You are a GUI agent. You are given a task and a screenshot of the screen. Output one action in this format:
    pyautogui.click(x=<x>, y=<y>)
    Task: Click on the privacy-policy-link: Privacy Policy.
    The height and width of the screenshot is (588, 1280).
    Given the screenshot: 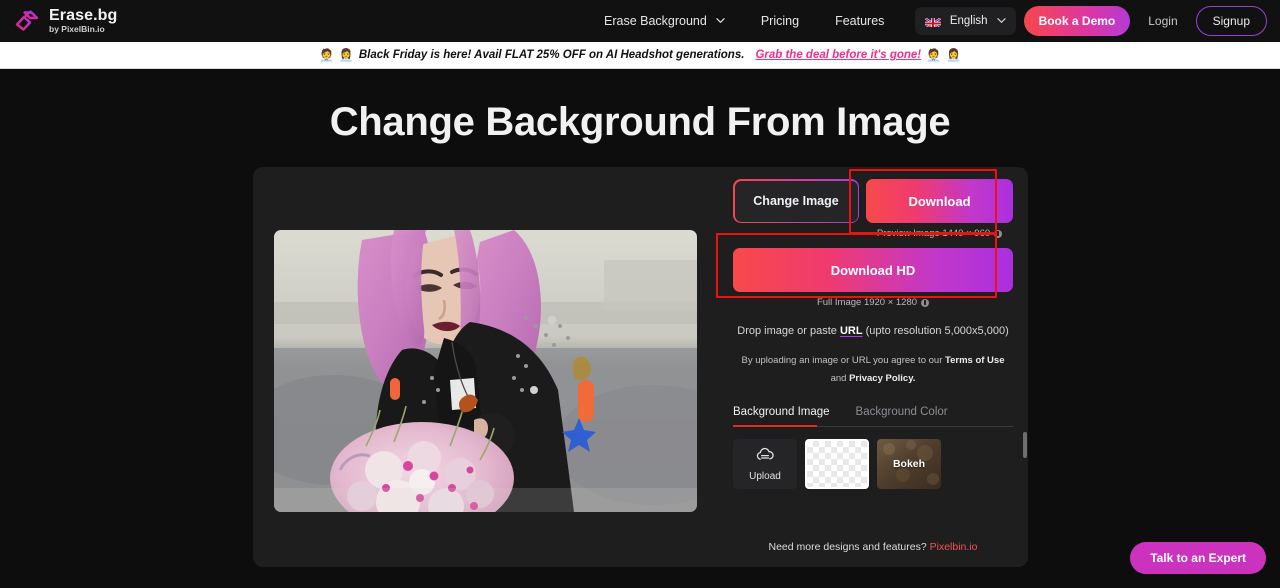 What is the action you would take?
    pyautogui.click(x=882, y=378)
    